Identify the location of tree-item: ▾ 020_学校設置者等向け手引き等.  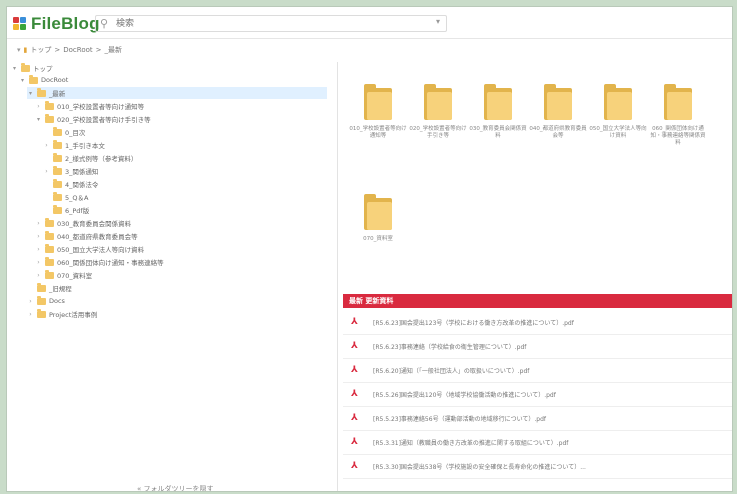
(93, 119).